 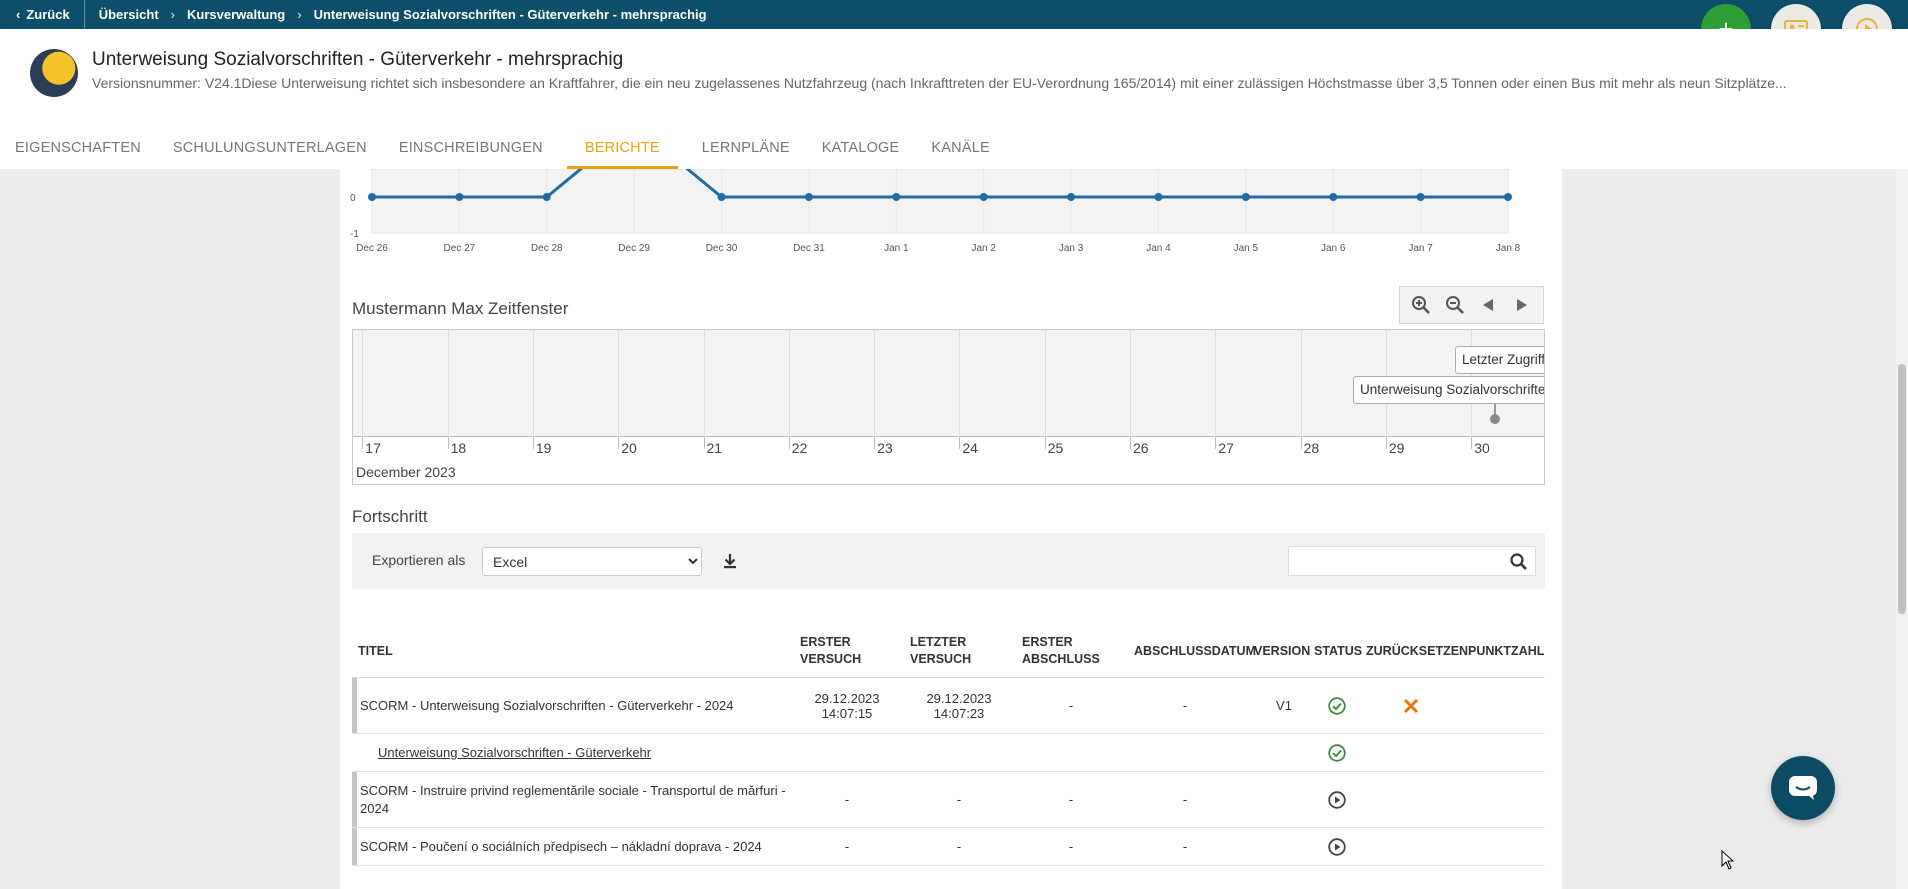 What do you see at coordinates (960, 148) in the screenshot?
I see `tab-kanaele: KANÄLE` at bounding box center [960, 148].